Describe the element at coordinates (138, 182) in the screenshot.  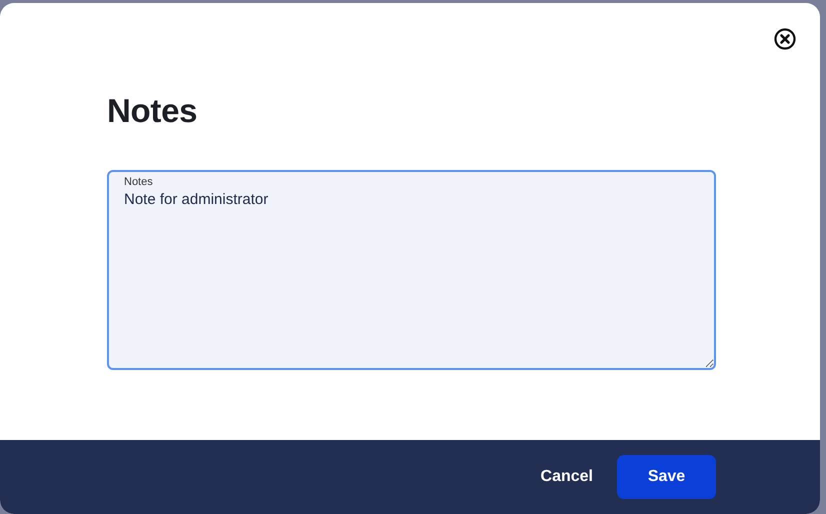
I see `field-label: Notes` at that location.